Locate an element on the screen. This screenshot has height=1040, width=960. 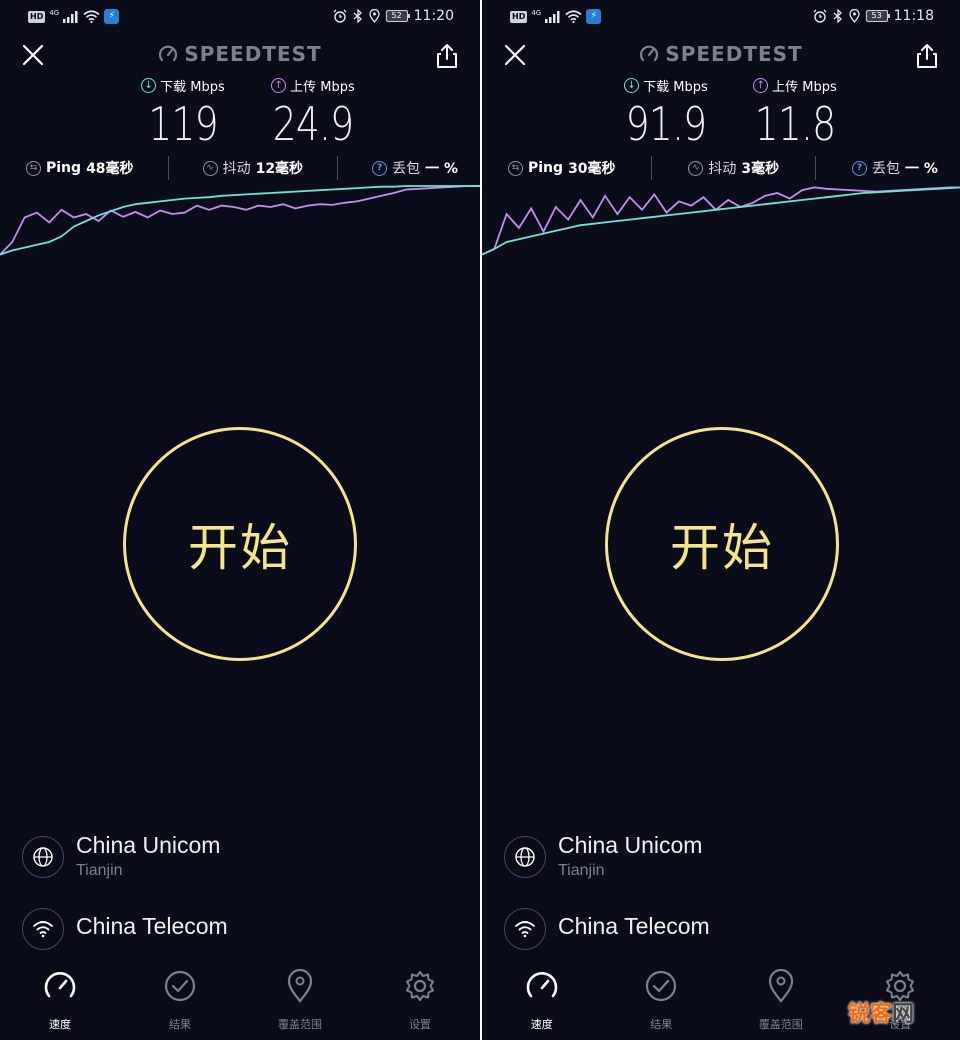
jitter-value: 3毫秒 is located at coordinates (760, 169).